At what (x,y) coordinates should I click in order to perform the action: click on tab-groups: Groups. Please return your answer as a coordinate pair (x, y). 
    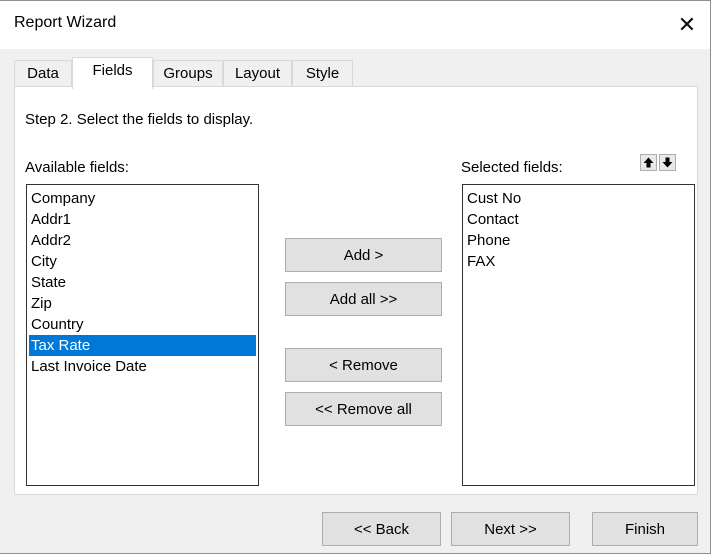
    Looking at the image, I should click on (188, 73).